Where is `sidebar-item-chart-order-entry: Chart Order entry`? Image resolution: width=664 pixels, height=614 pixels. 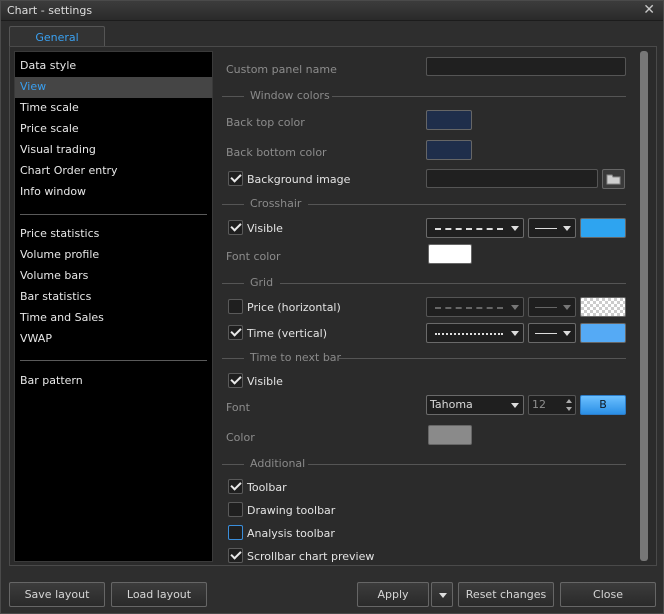
sidebar-item-chart-order-entry: Chart Order entry is located at coordinates (113, 171).